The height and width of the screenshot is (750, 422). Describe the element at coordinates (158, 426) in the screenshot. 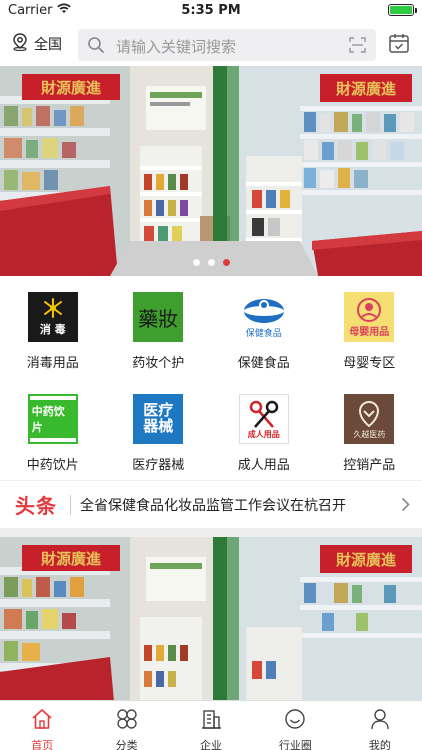

I see `medical-device-tile-text-2: 器械` at that location.